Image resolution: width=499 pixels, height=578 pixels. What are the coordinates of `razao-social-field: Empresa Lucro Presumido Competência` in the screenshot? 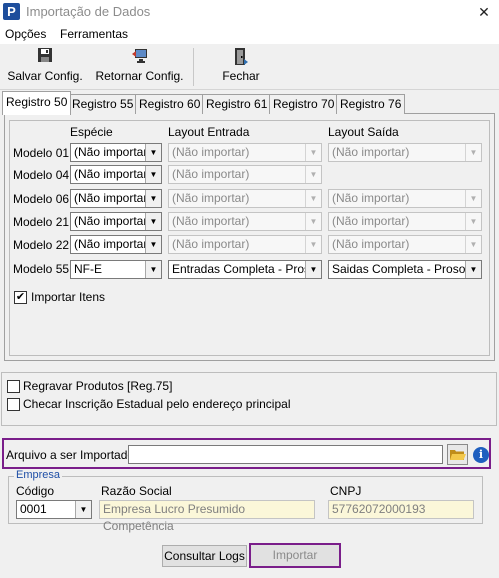 It's located at (207, 516).